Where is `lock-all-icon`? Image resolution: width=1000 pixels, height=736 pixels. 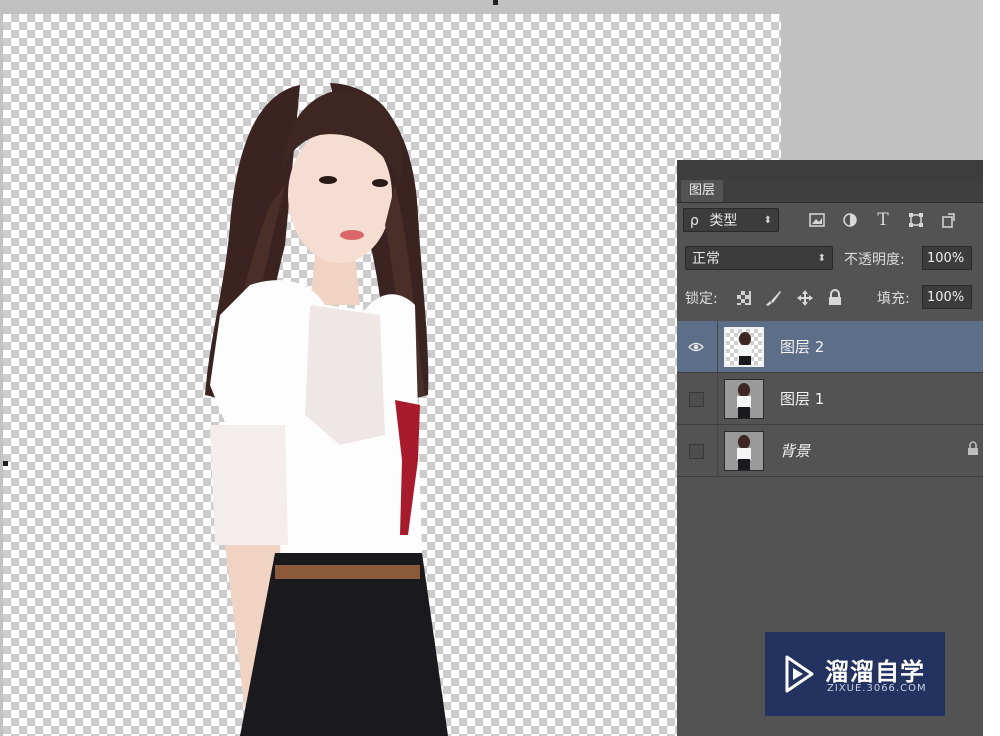
lock-all-icon is located at coordinates (835, 299).